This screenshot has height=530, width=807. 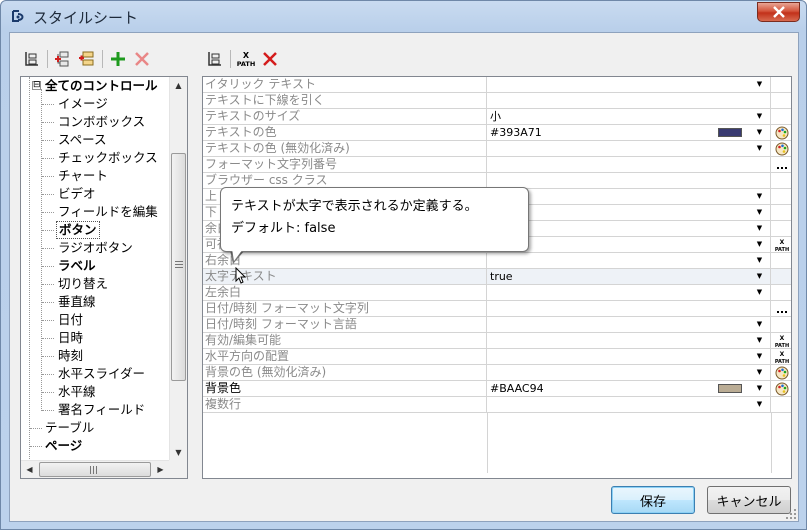 What do you see at coordinates (101, 122) in the screenshot?
I see `tree-item-combobox: コンボボックス` at bounding box center [101, 122].